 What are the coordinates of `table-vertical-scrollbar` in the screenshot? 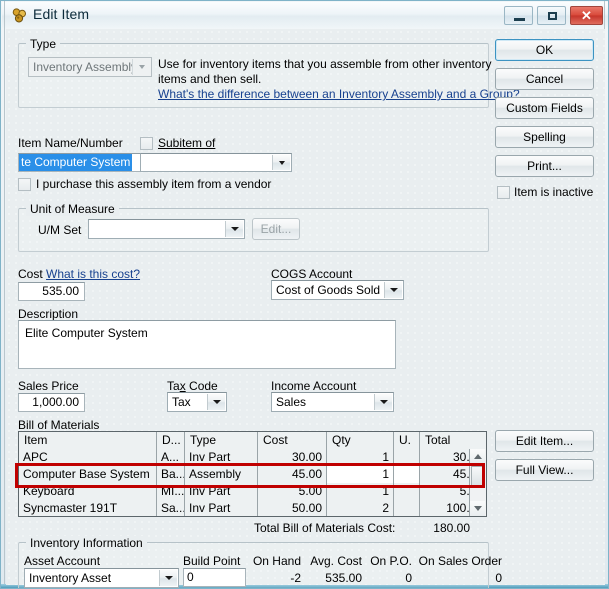 It's located at (477, 482).